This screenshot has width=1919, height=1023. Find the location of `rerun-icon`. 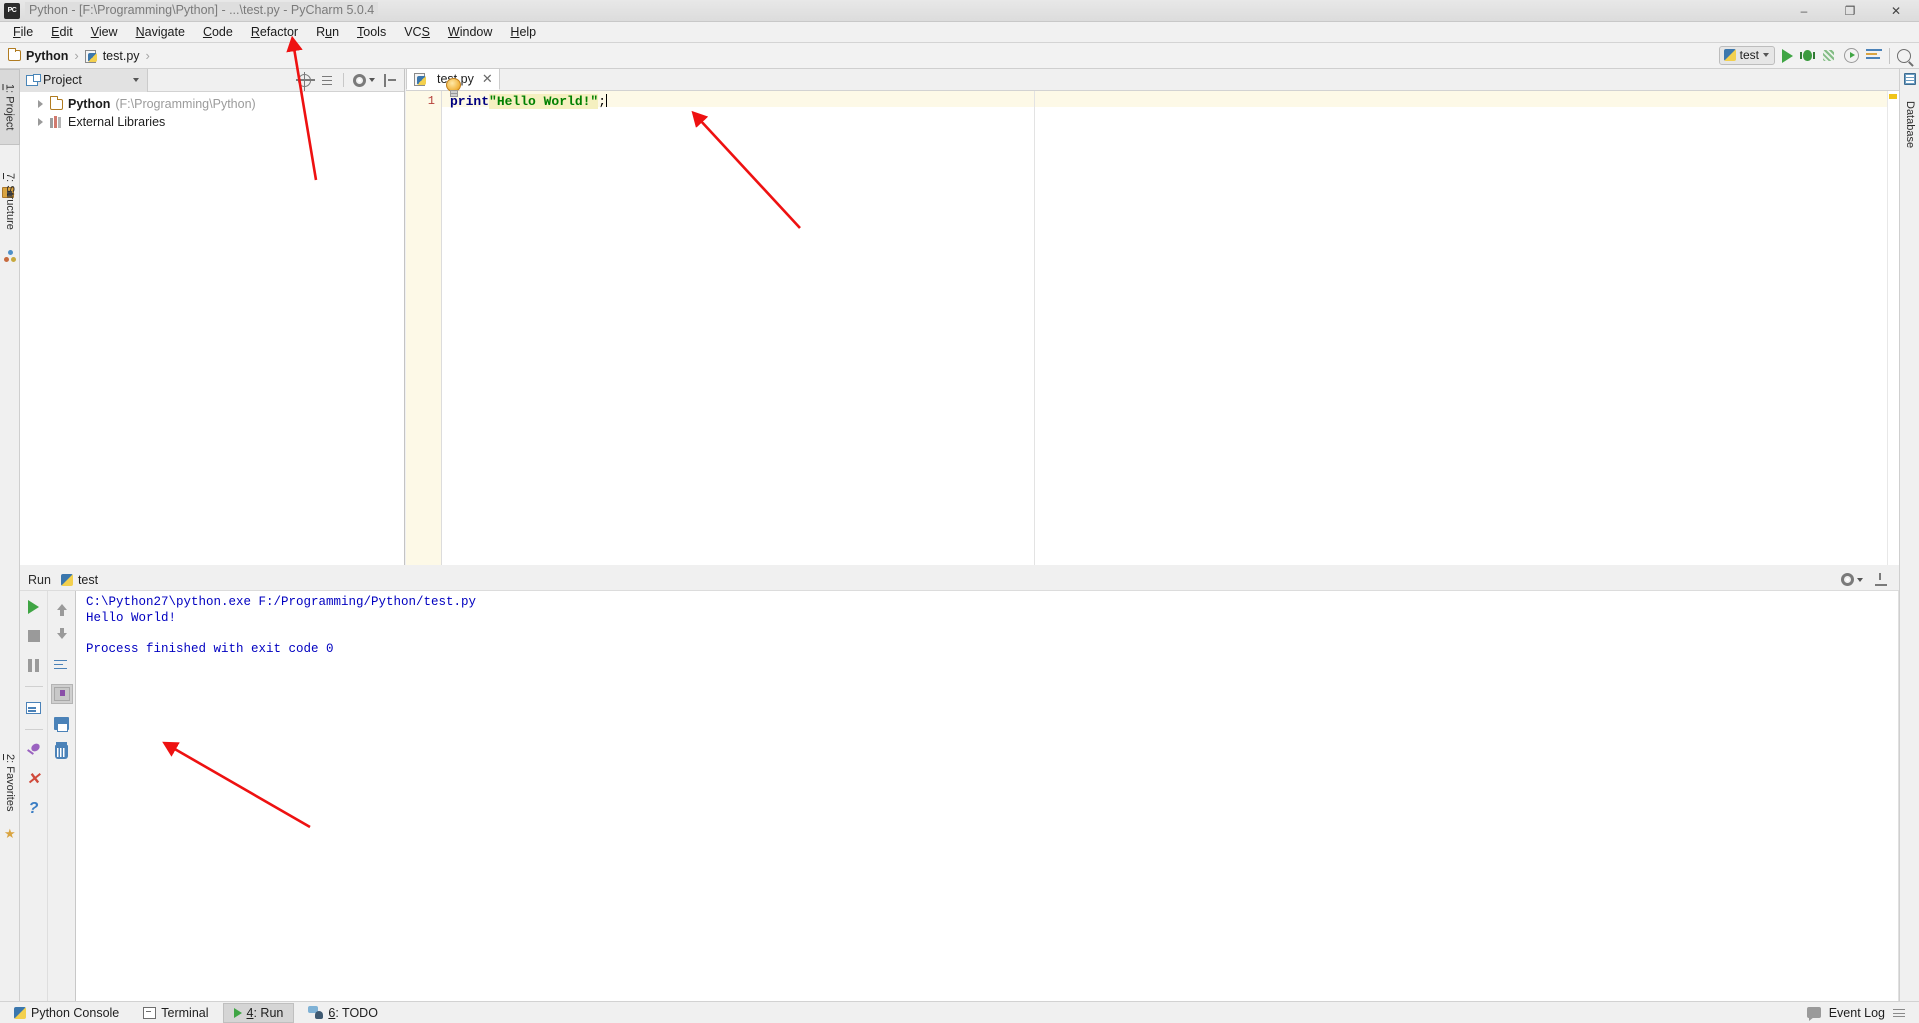

rerun-icon is located at coordinates (34, 607).